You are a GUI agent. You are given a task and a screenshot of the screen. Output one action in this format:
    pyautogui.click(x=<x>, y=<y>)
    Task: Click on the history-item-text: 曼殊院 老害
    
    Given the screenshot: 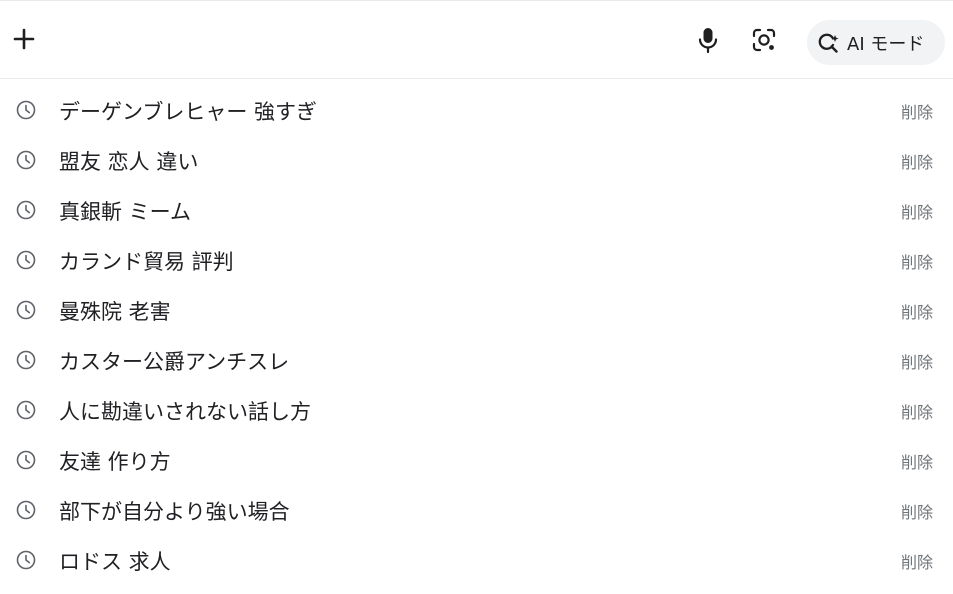 What is the action you would take?
    pyautogui.click(x=115, y=312)
    